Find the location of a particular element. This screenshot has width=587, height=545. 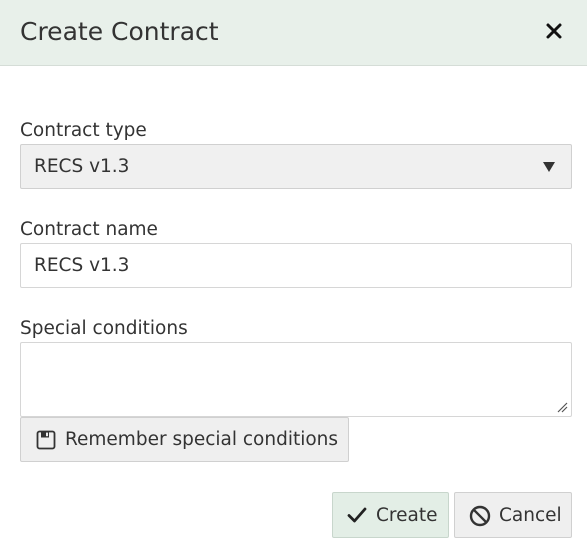

close-button is located at coordinates (555, 32).